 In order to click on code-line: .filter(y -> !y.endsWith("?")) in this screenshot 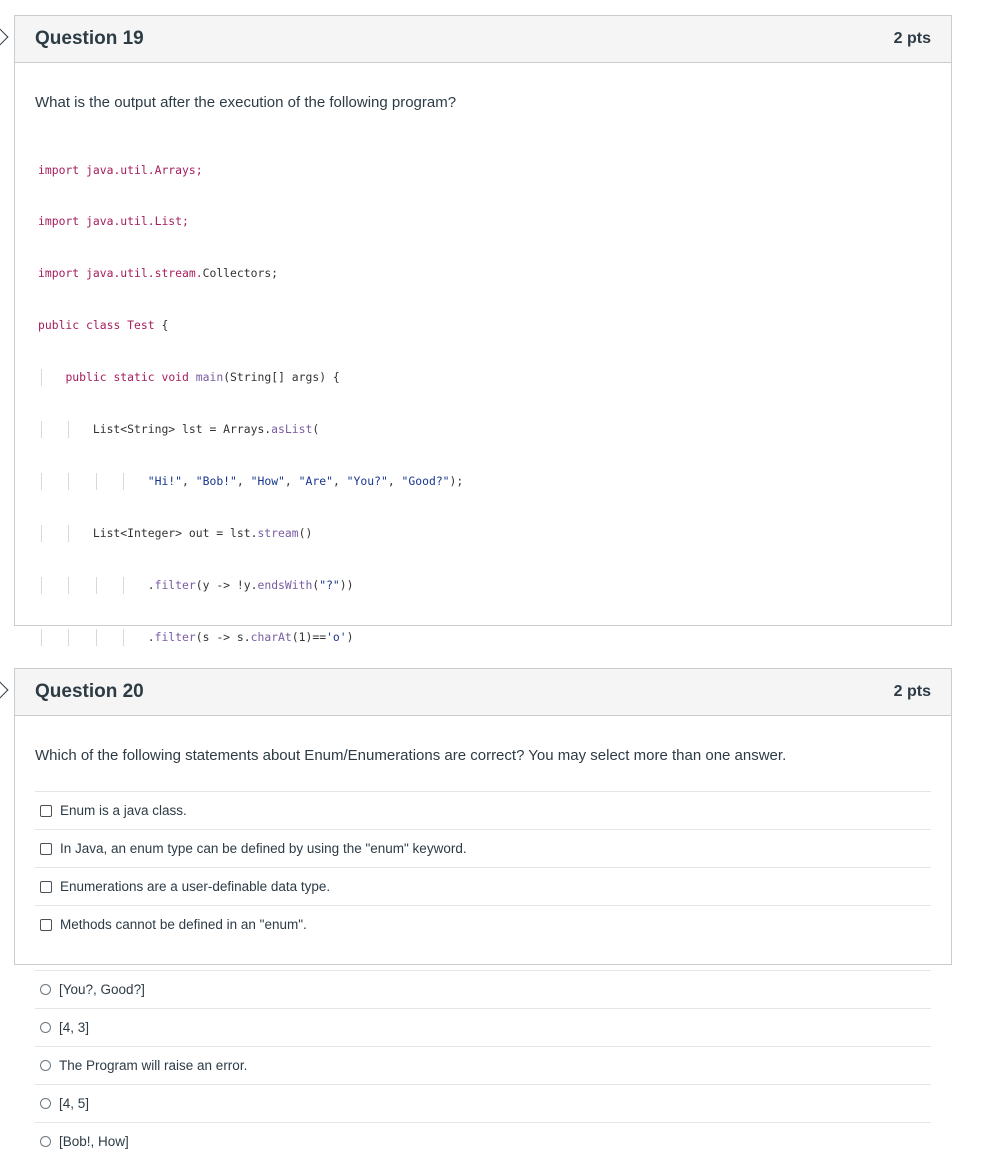, I will do `click(484, 585)`.